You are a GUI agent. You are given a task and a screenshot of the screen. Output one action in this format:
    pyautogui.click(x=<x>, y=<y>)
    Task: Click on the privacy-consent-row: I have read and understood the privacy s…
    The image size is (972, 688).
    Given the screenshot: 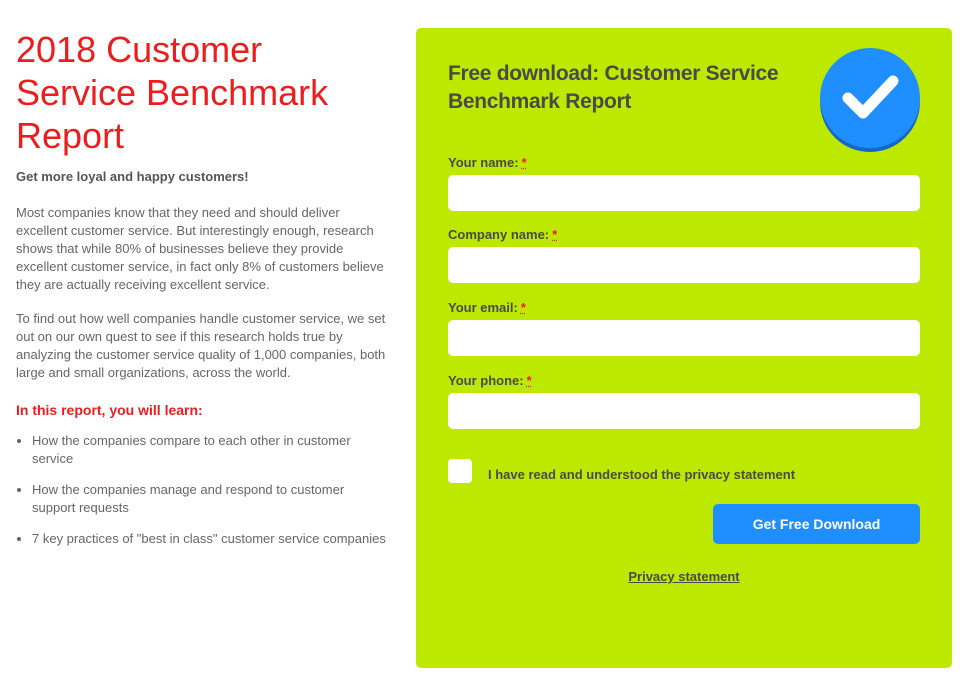 What is the action you would take?
    pyautogui.click(x=684, y=472)
    